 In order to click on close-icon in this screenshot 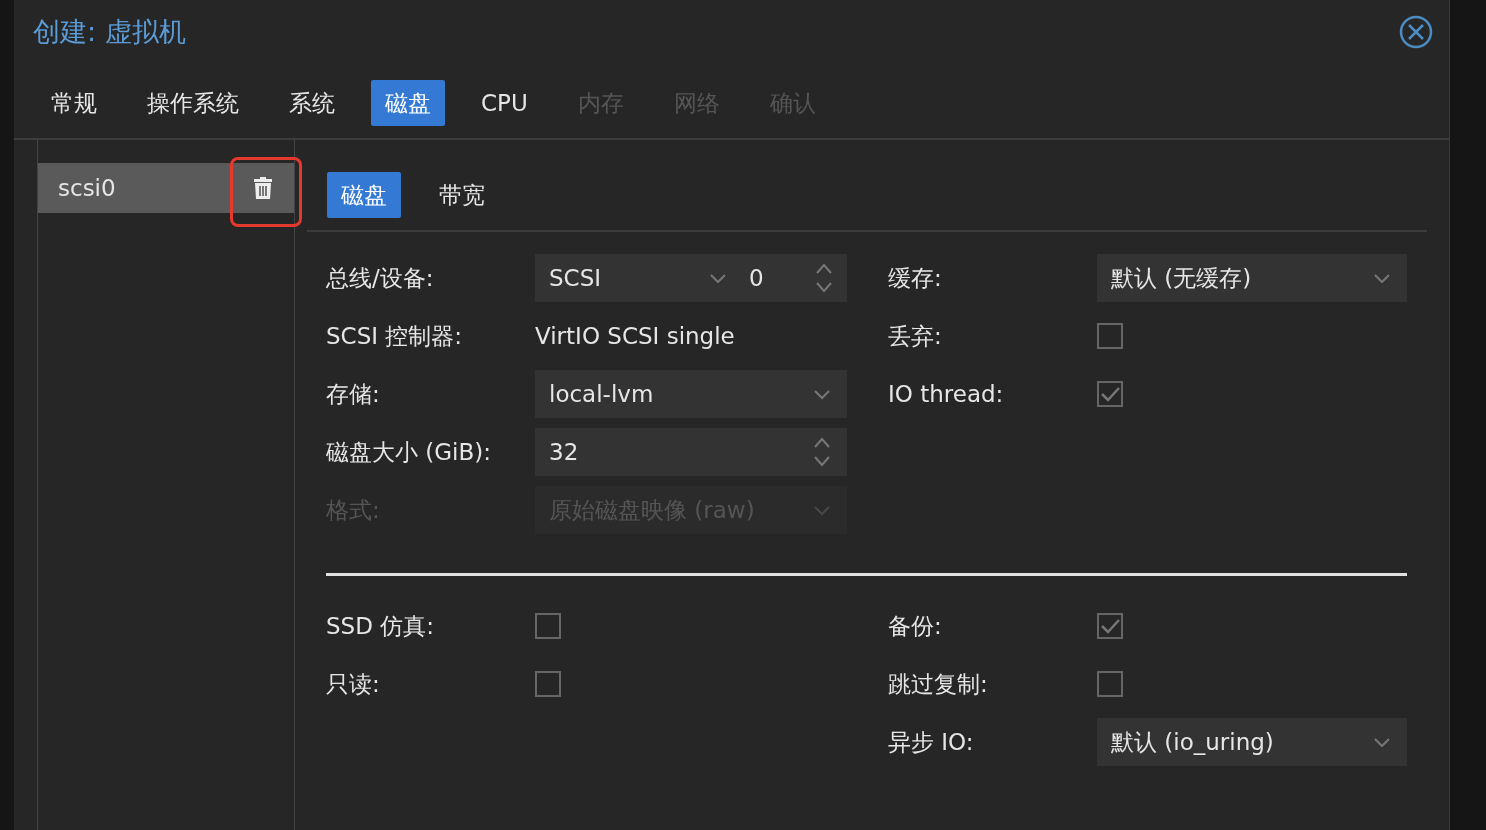, I will do `click(1416, 32)`.